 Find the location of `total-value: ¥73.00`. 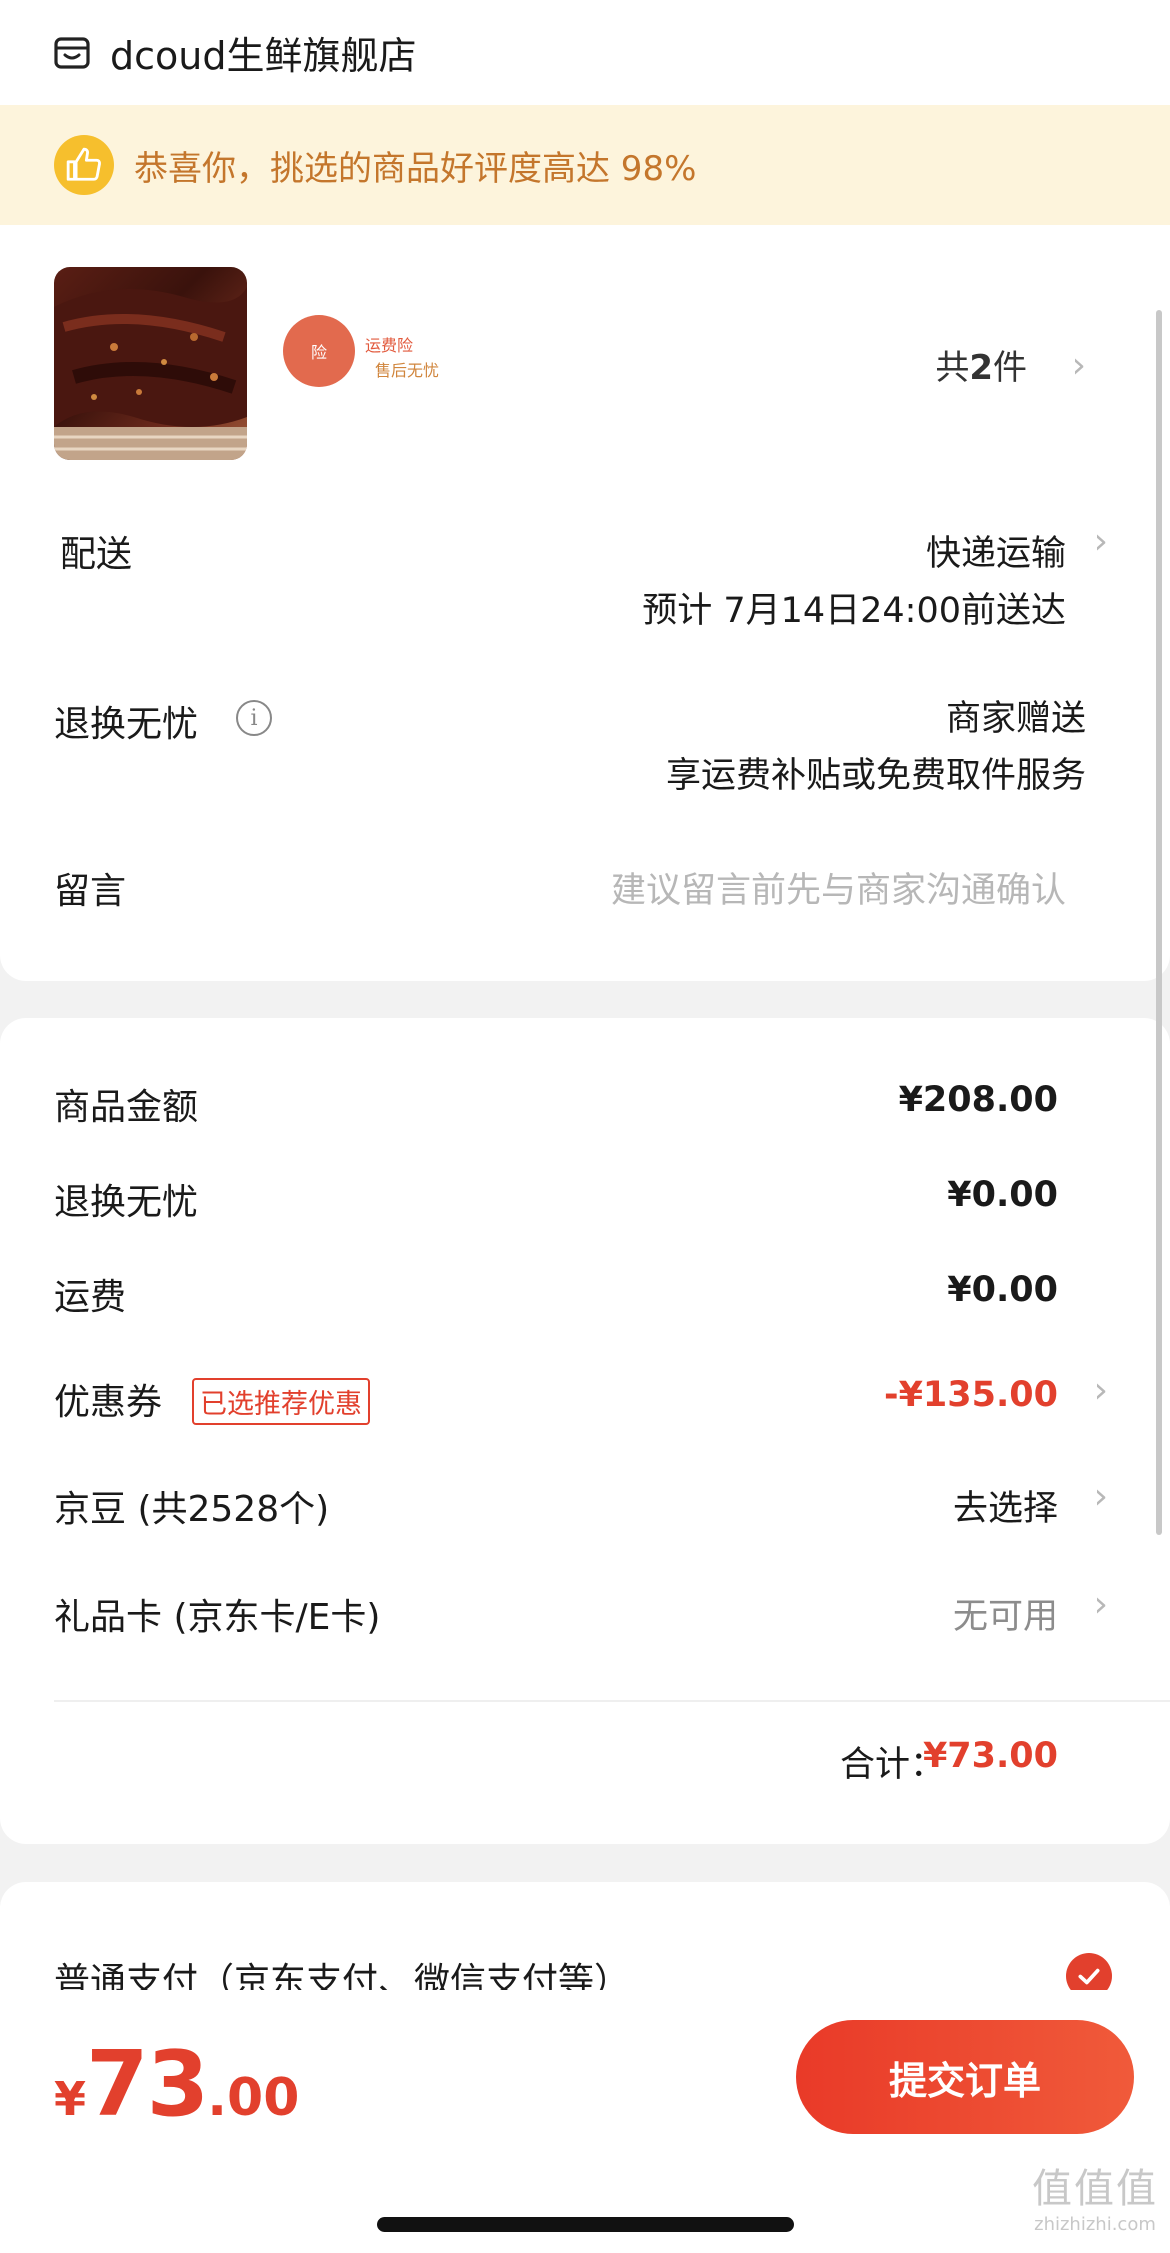

total-value: ¥73.00 is located at coordinates (990, 1756).